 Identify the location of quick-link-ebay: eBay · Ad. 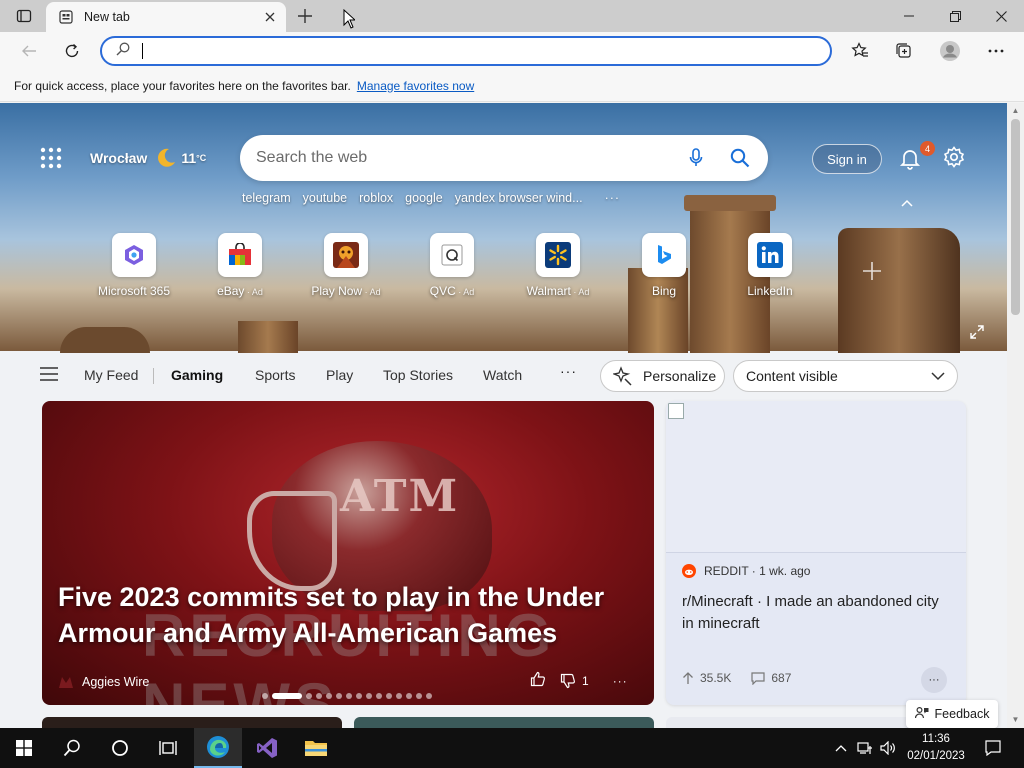
(240, 265).